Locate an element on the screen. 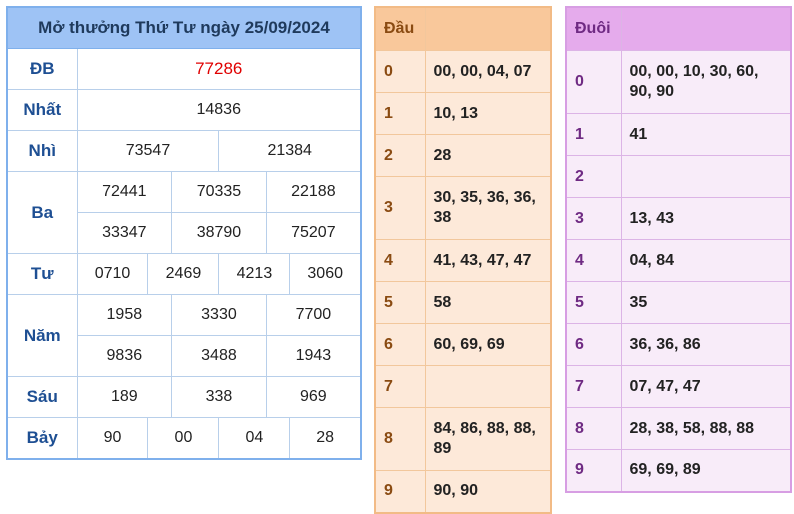 The height and width of the screenshot is (514, 794). seventh-prize-value: 90 is located at coordinates (112, 438).